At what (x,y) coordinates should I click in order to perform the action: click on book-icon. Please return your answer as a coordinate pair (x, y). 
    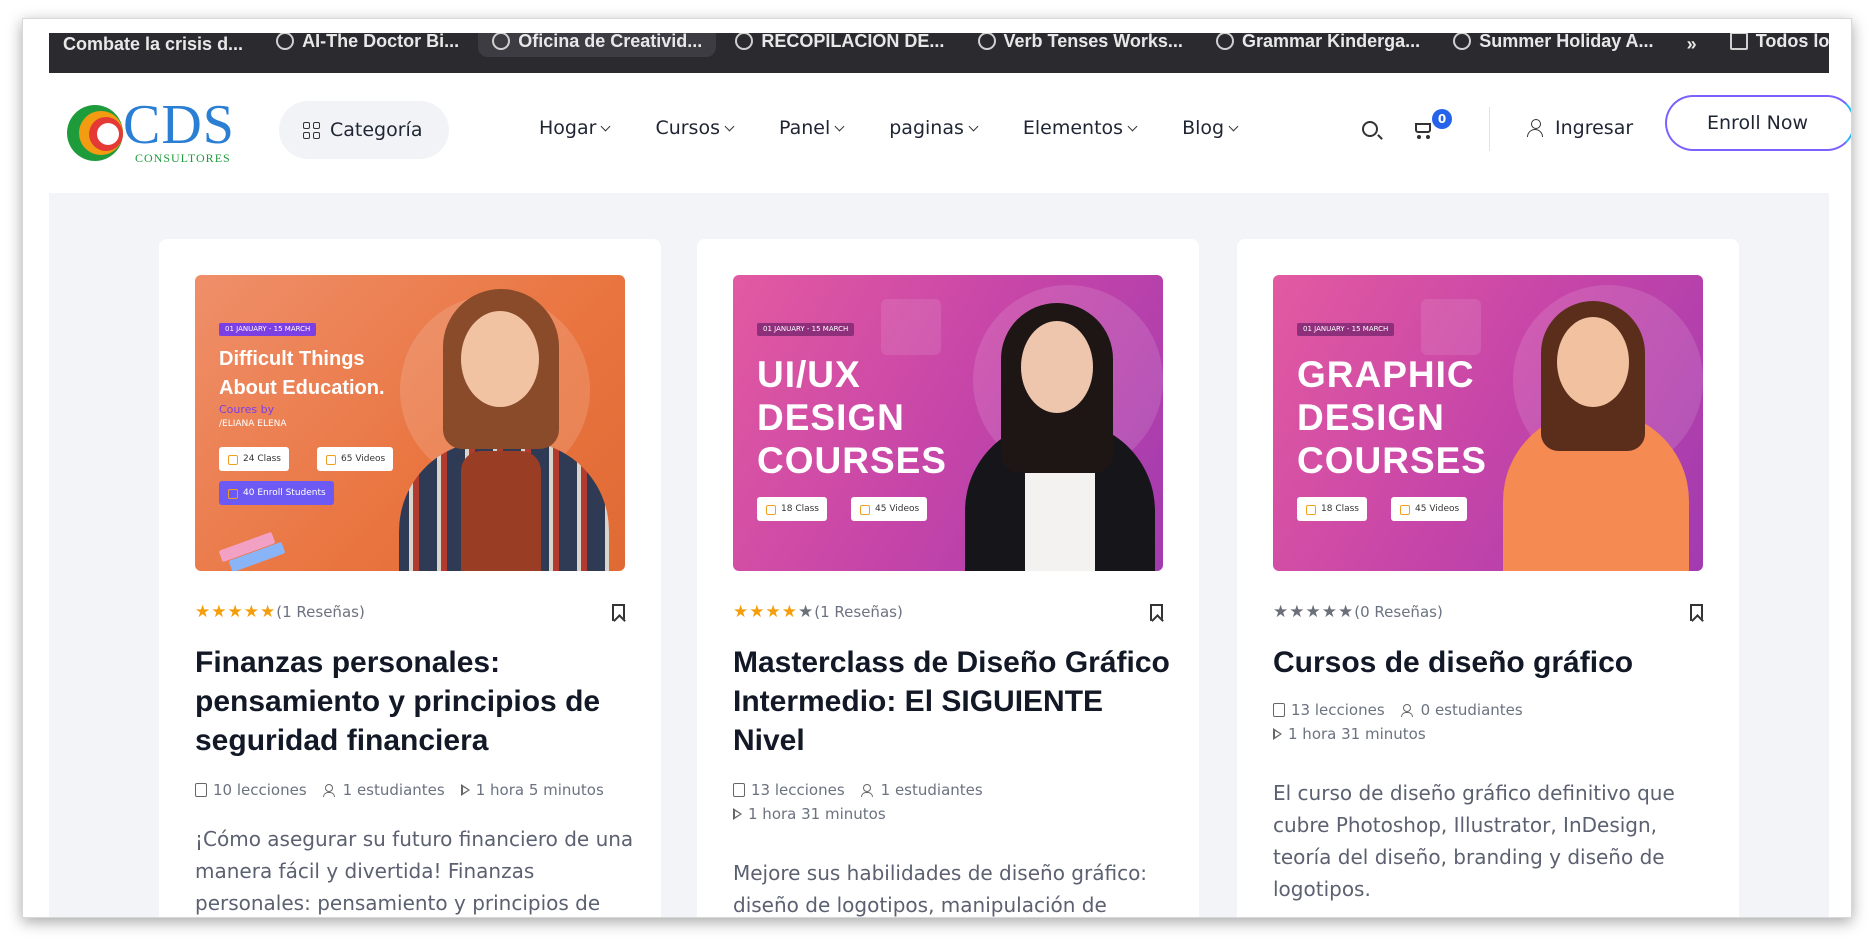
    Looking at the image, I should click on (739, 790).